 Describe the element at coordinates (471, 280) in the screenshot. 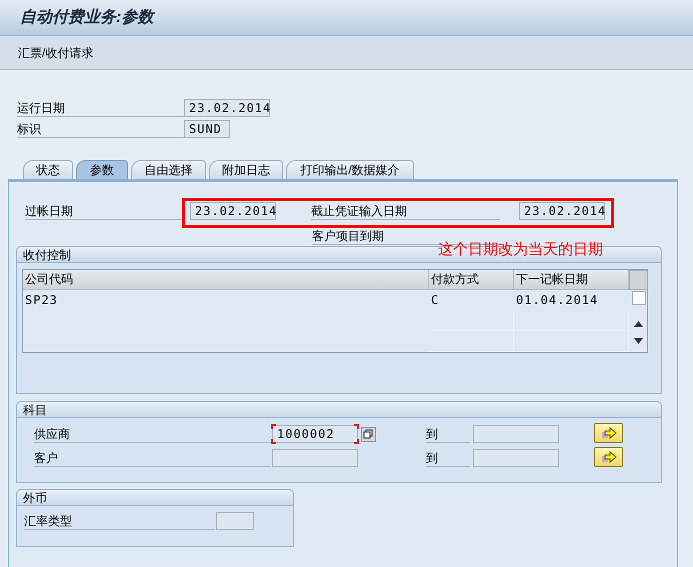

I see `column-header: 付款方式` at that location.